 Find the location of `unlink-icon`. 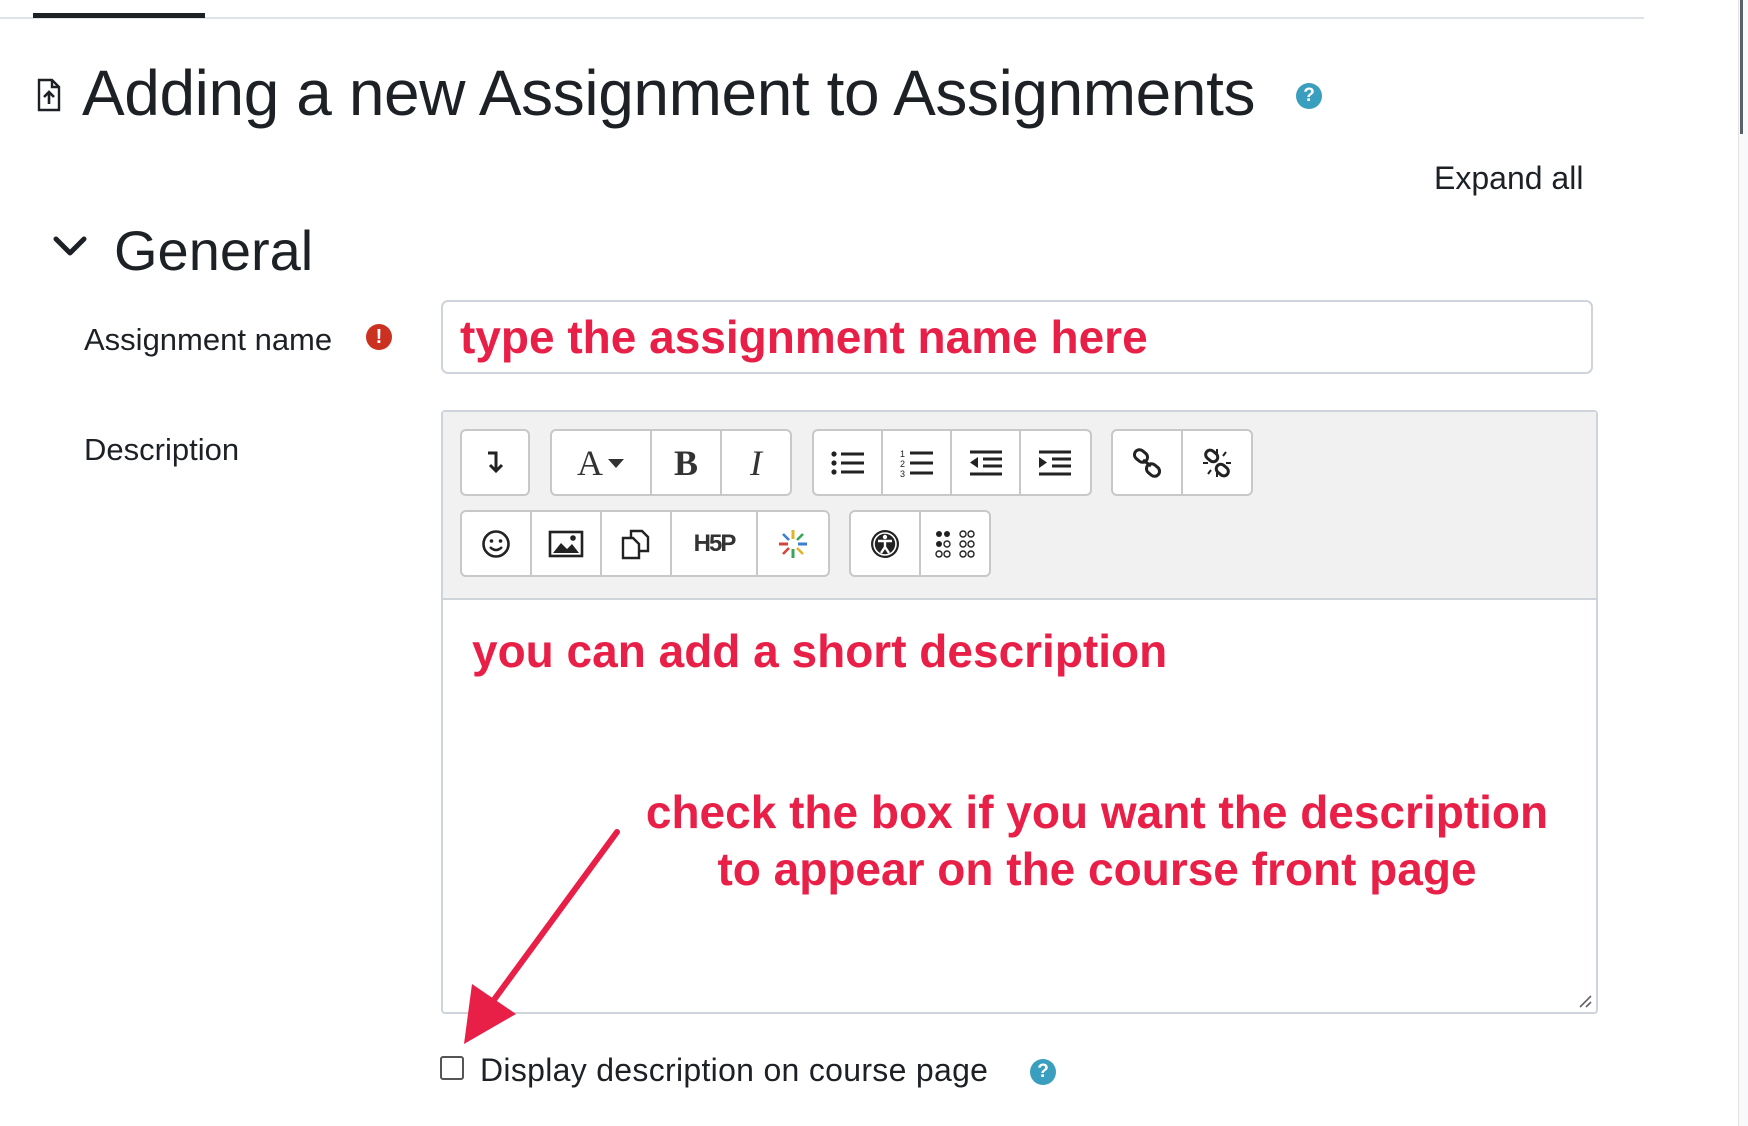

unlink-icon is located at coordinates (1217, 462).